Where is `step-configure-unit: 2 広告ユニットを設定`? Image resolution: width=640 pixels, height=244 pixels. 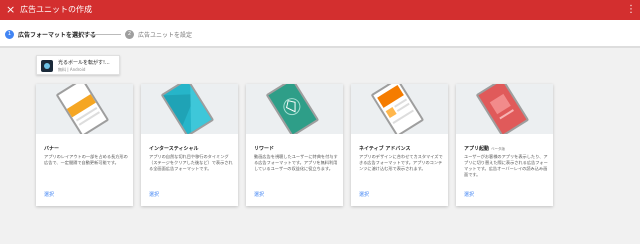
step-configure-unit: 2 広告ユニットを設定 is located at coordinates (158, 34).